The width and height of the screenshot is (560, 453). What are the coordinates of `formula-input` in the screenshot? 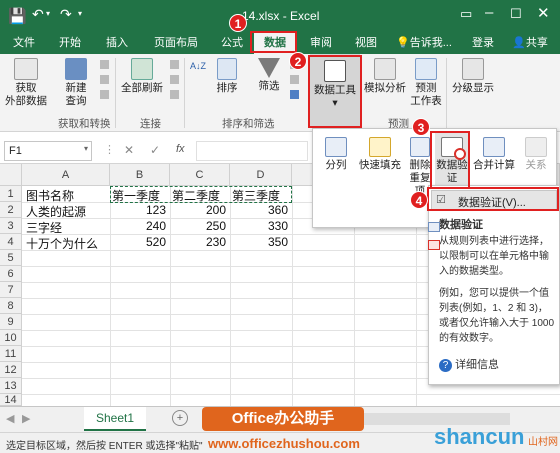 It's located at (252, 151).